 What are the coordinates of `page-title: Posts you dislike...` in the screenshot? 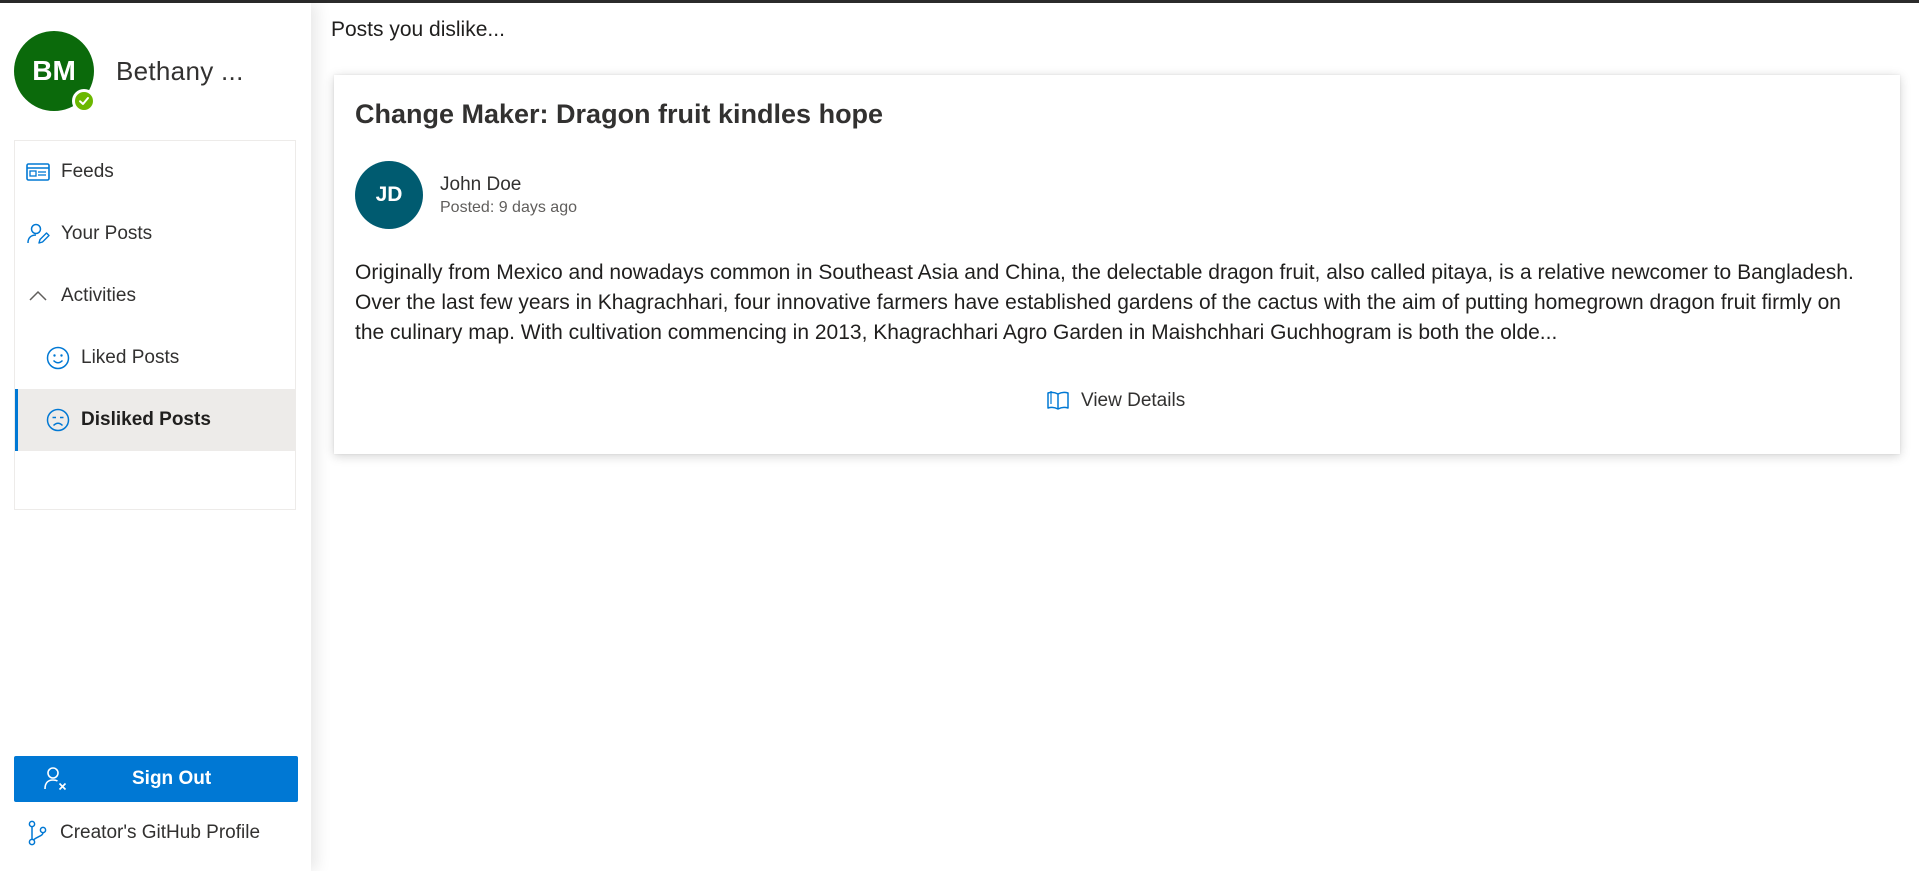 It's located at (418, 29).